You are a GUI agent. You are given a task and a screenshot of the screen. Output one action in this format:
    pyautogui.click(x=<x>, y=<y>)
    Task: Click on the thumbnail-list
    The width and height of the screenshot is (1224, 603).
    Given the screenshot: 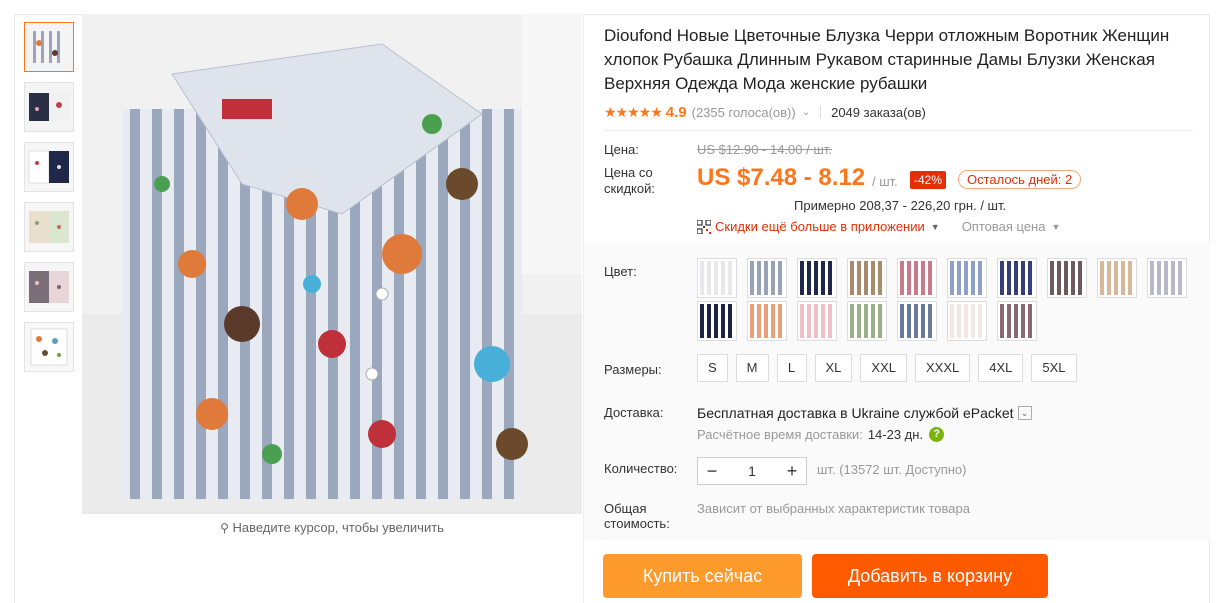 What is the action you would take?
    pyautogui.click(x=49, y=202)
    